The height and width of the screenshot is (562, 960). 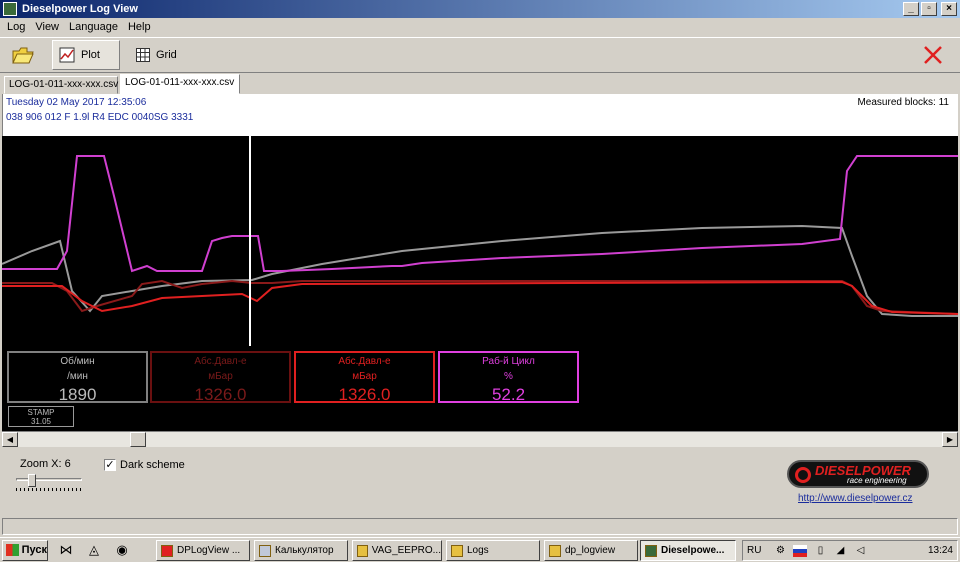 What do you see at coordinates (860, 551) in the screenshot?
I see `volume-icon: ◁` at bounding box center [860, 551].